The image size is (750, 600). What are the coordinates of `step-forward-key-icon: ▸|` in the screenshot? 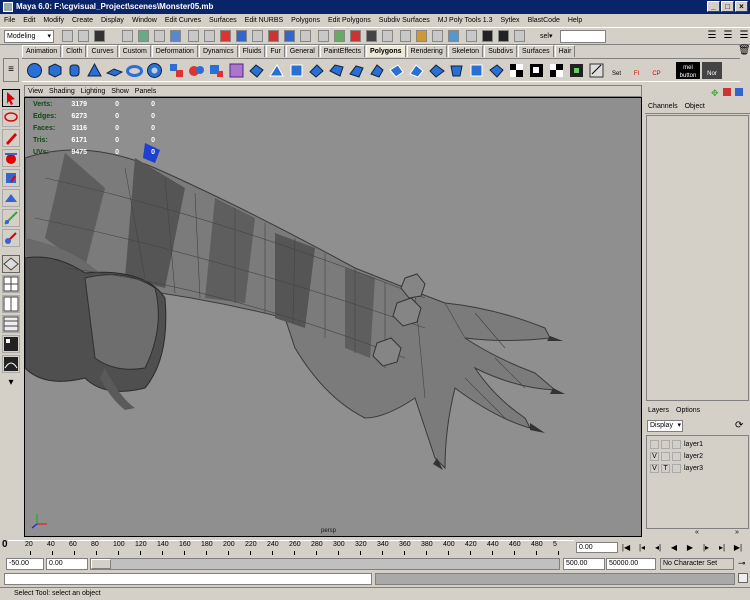 It's located at (722, 547).